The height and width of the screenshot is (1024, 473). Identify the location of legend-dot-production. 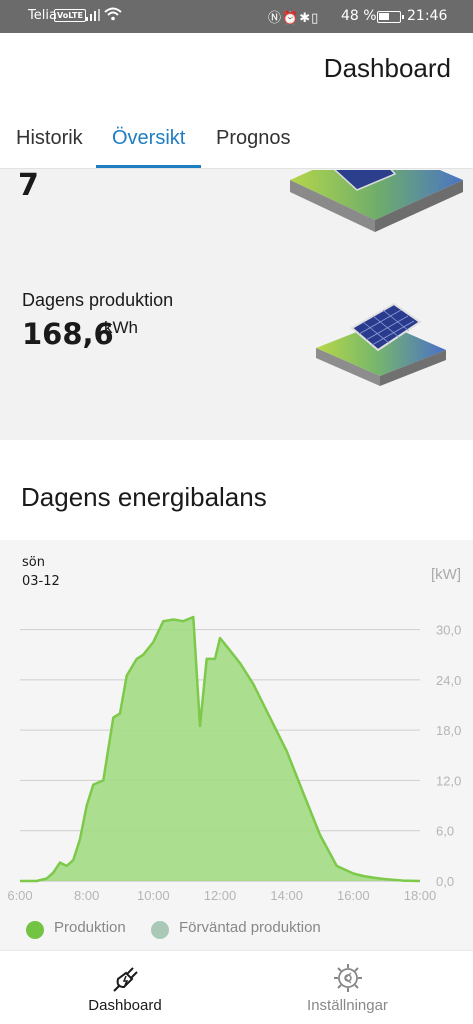
(35, 930).